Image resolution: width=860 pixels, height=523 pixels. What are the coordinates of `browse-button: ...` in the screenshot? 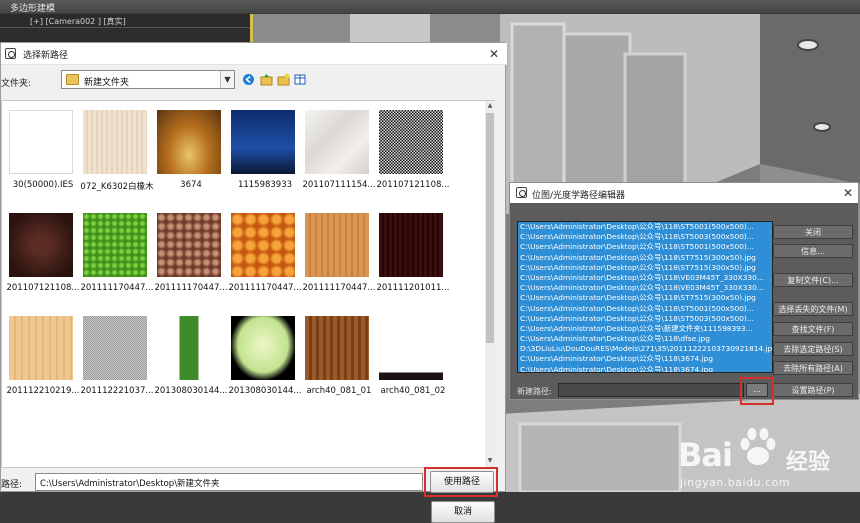 It's located at (757, 390).